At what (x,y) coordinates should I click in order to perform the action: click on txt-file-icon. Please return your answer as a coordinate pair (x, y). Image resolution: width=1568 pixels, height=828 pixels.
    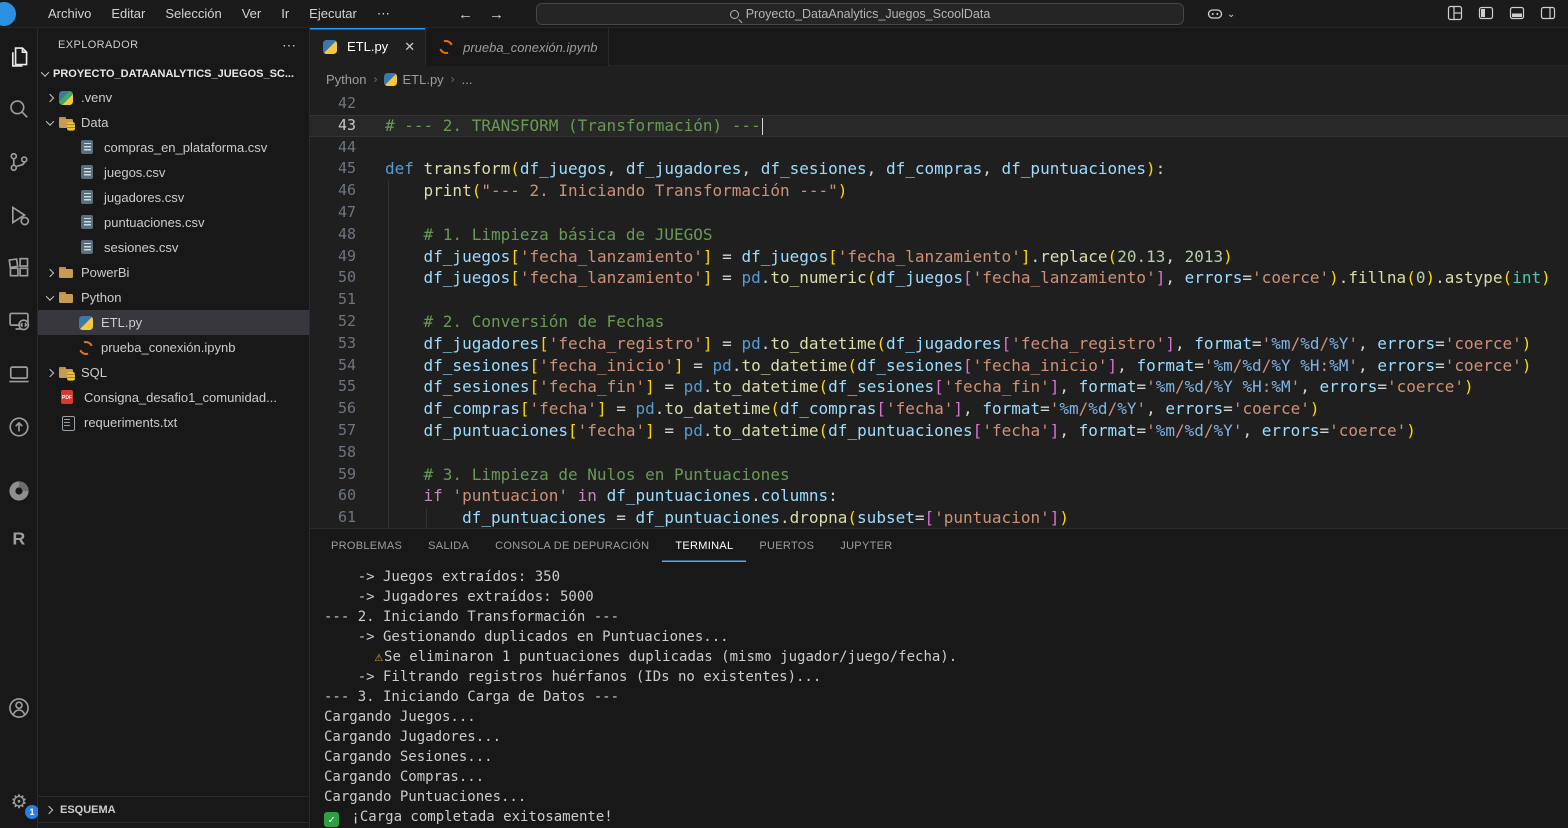
    Looking at the image, I should click on (67, 423).